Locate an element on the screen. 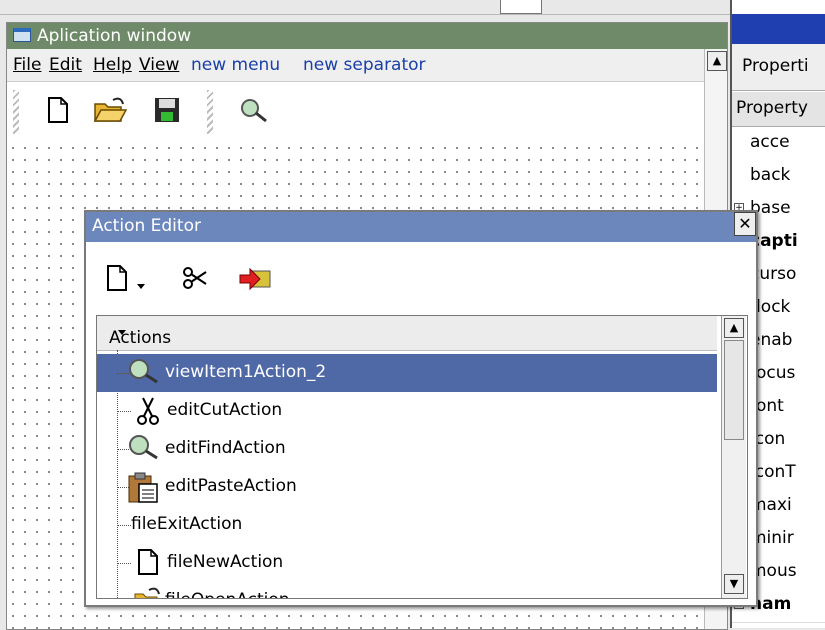 This screenshot has width=825, height=630. property-column-header: Property is located at coordinates (778, 109).